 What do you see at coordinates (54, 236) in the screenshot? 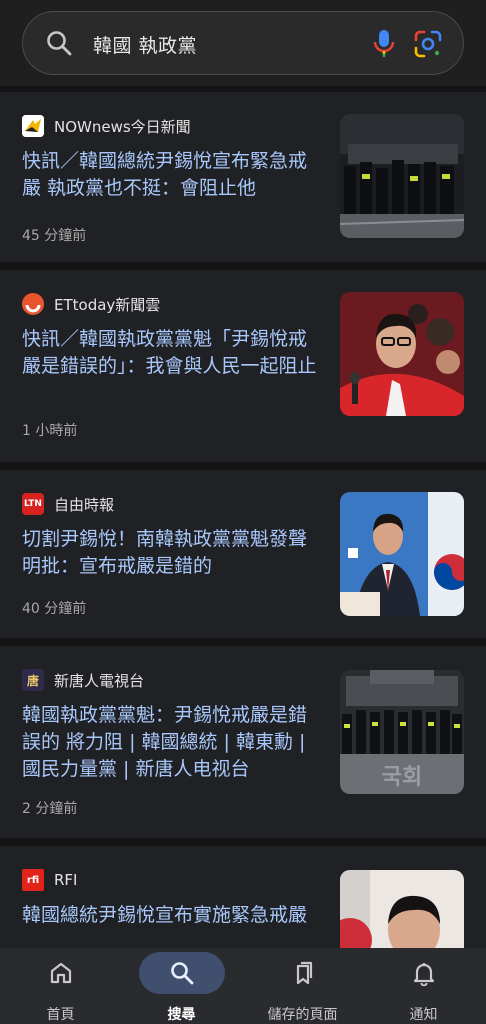
I see `published-time: 45 分鐘前` at bounding box center [54, 236].